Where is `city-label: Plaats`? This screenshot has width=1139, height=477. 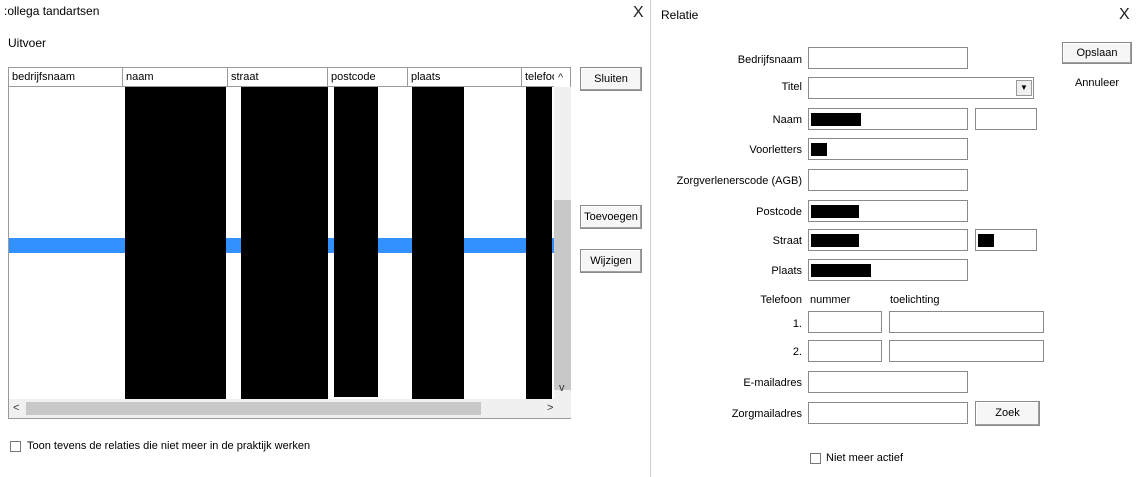
city-label: Plaats is located at coordinates (786, 271).